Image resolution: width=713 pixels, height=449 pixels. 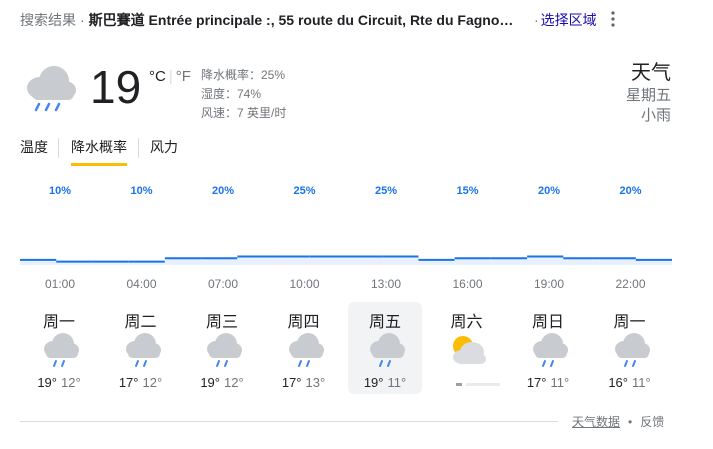 What do you see at coordinates (231, 94) in the screenshot?
I see `humidity-detail: 湿度：74%` at bounding box center [231, 94].